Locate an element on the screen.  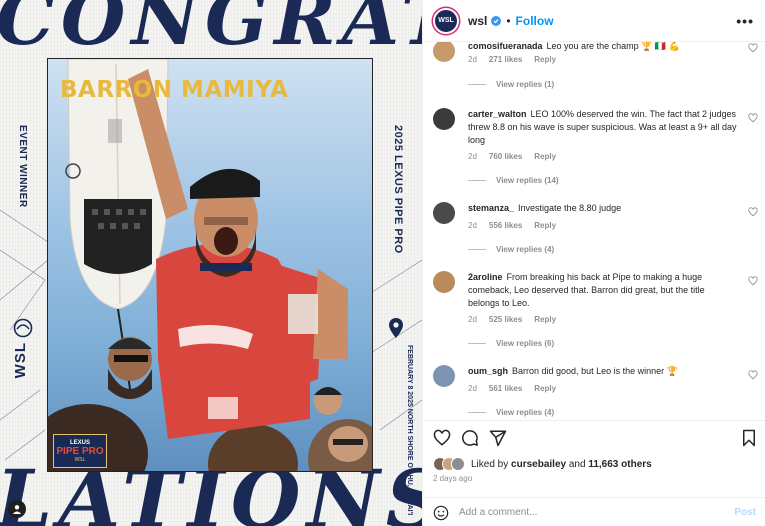
comment-likes: 525 likes is located at coordinates (505, 319).